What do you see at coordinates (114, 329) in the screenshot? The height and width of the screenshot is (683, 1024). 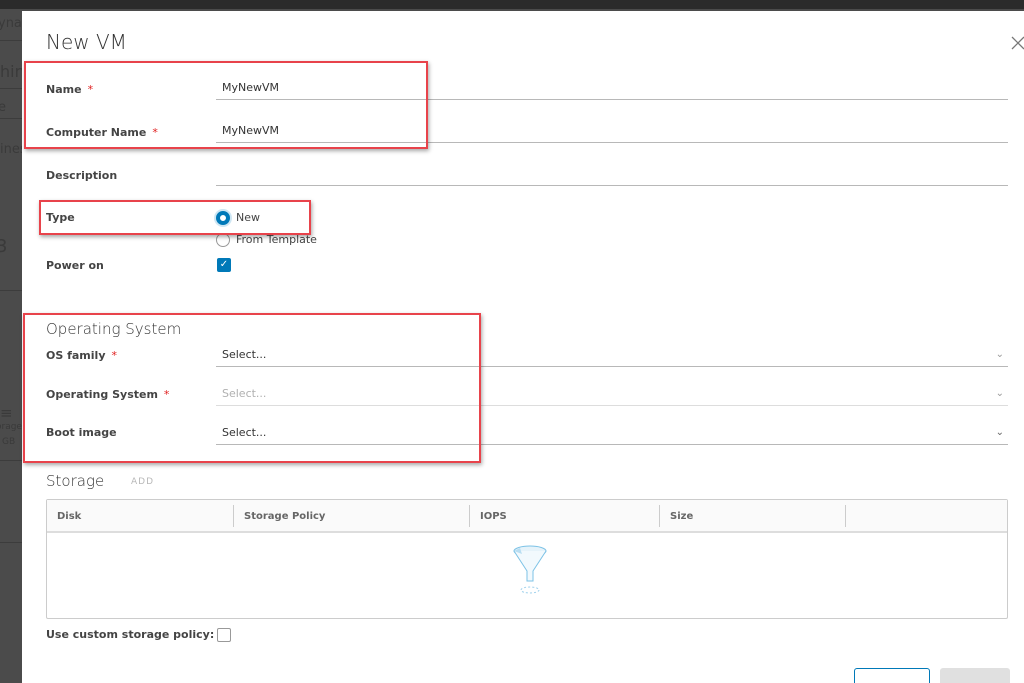 I see `operating-system-section-title: Operating System` at bounding box center [114, 329].